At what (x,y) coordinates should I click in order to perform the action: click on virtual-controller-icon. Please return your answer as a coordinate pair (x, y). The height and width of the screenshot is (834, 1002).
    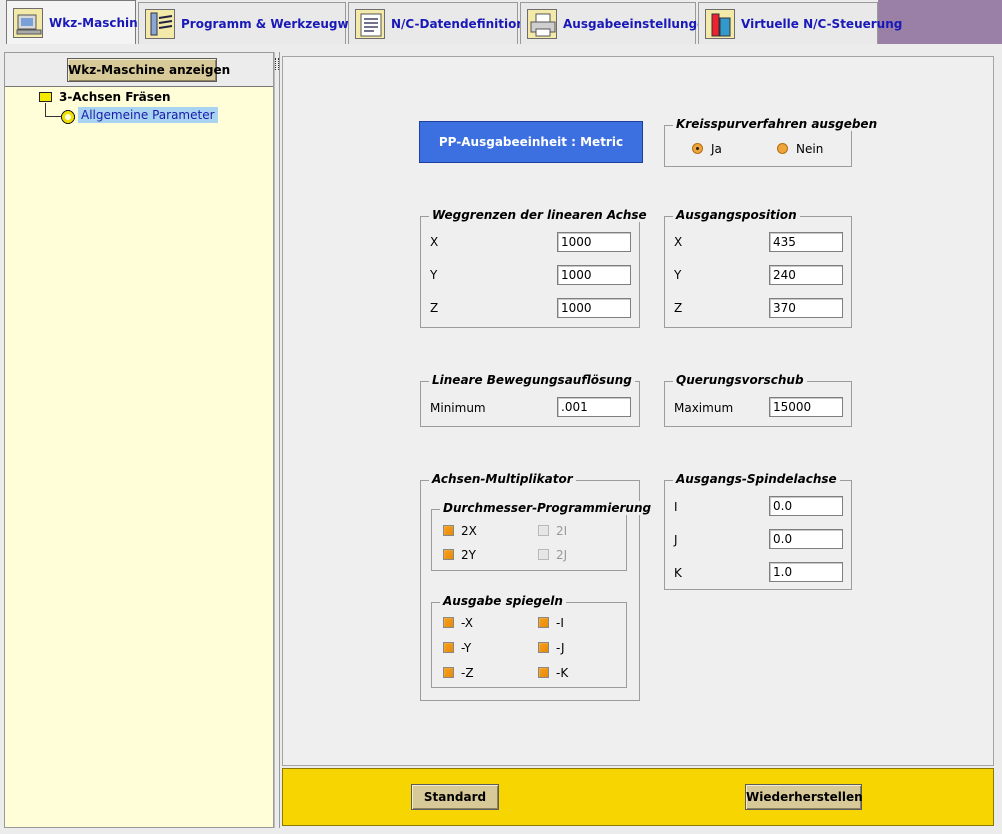
    Looking at the image, I should click on (720, 23).